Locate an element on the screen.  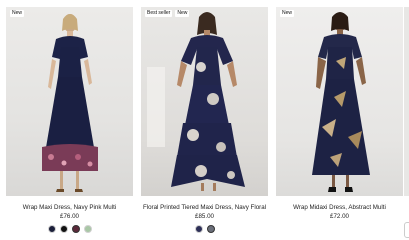
product-card-partial is located at coordinates (406, 119).